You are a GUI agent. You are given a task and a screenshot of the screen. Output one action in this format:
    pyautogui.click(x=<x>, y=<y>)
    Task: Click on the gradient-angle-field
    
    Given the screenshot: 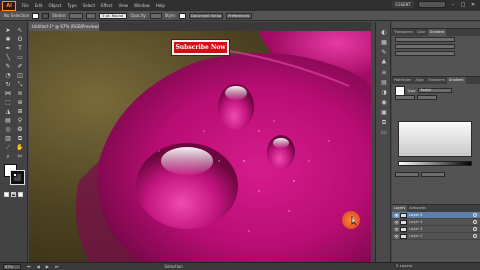 What is the action you would take?
    pyautogui.click(x=405, y=97)
    